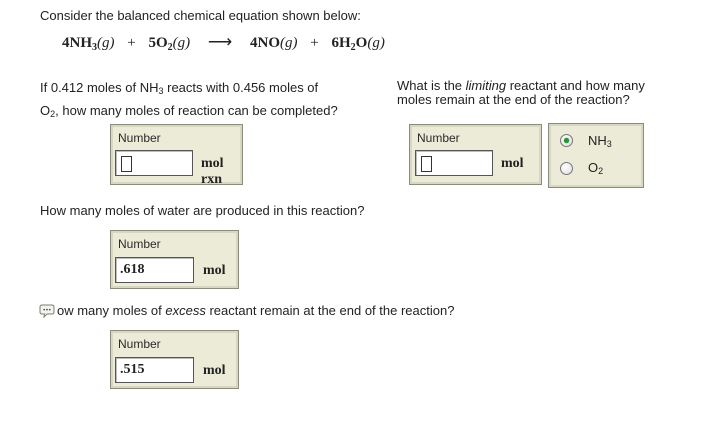 Image resolution: width=710 pixels, height=440 pixels. I want to click on comment-bubble-icon, so click(47, 311).